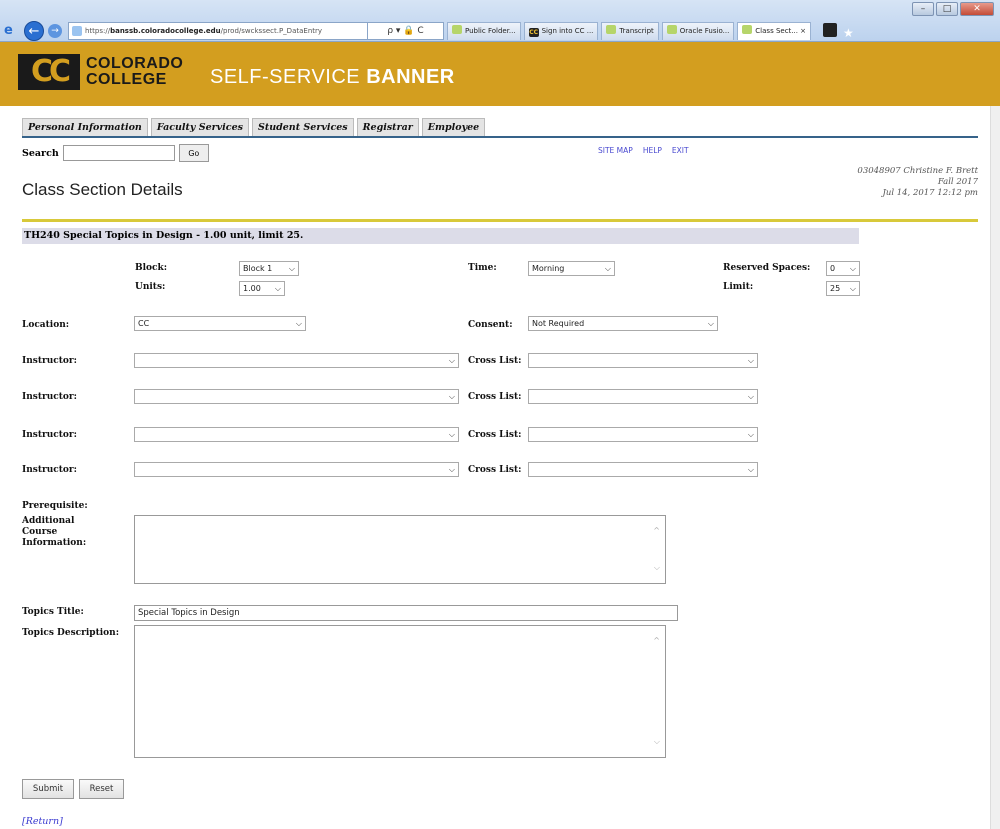 This screenshot has width=1000, height=829. What do you see at coordinates (77, 31) in the screenshot?
I see `page-icon` at bounding box center [77, 31].